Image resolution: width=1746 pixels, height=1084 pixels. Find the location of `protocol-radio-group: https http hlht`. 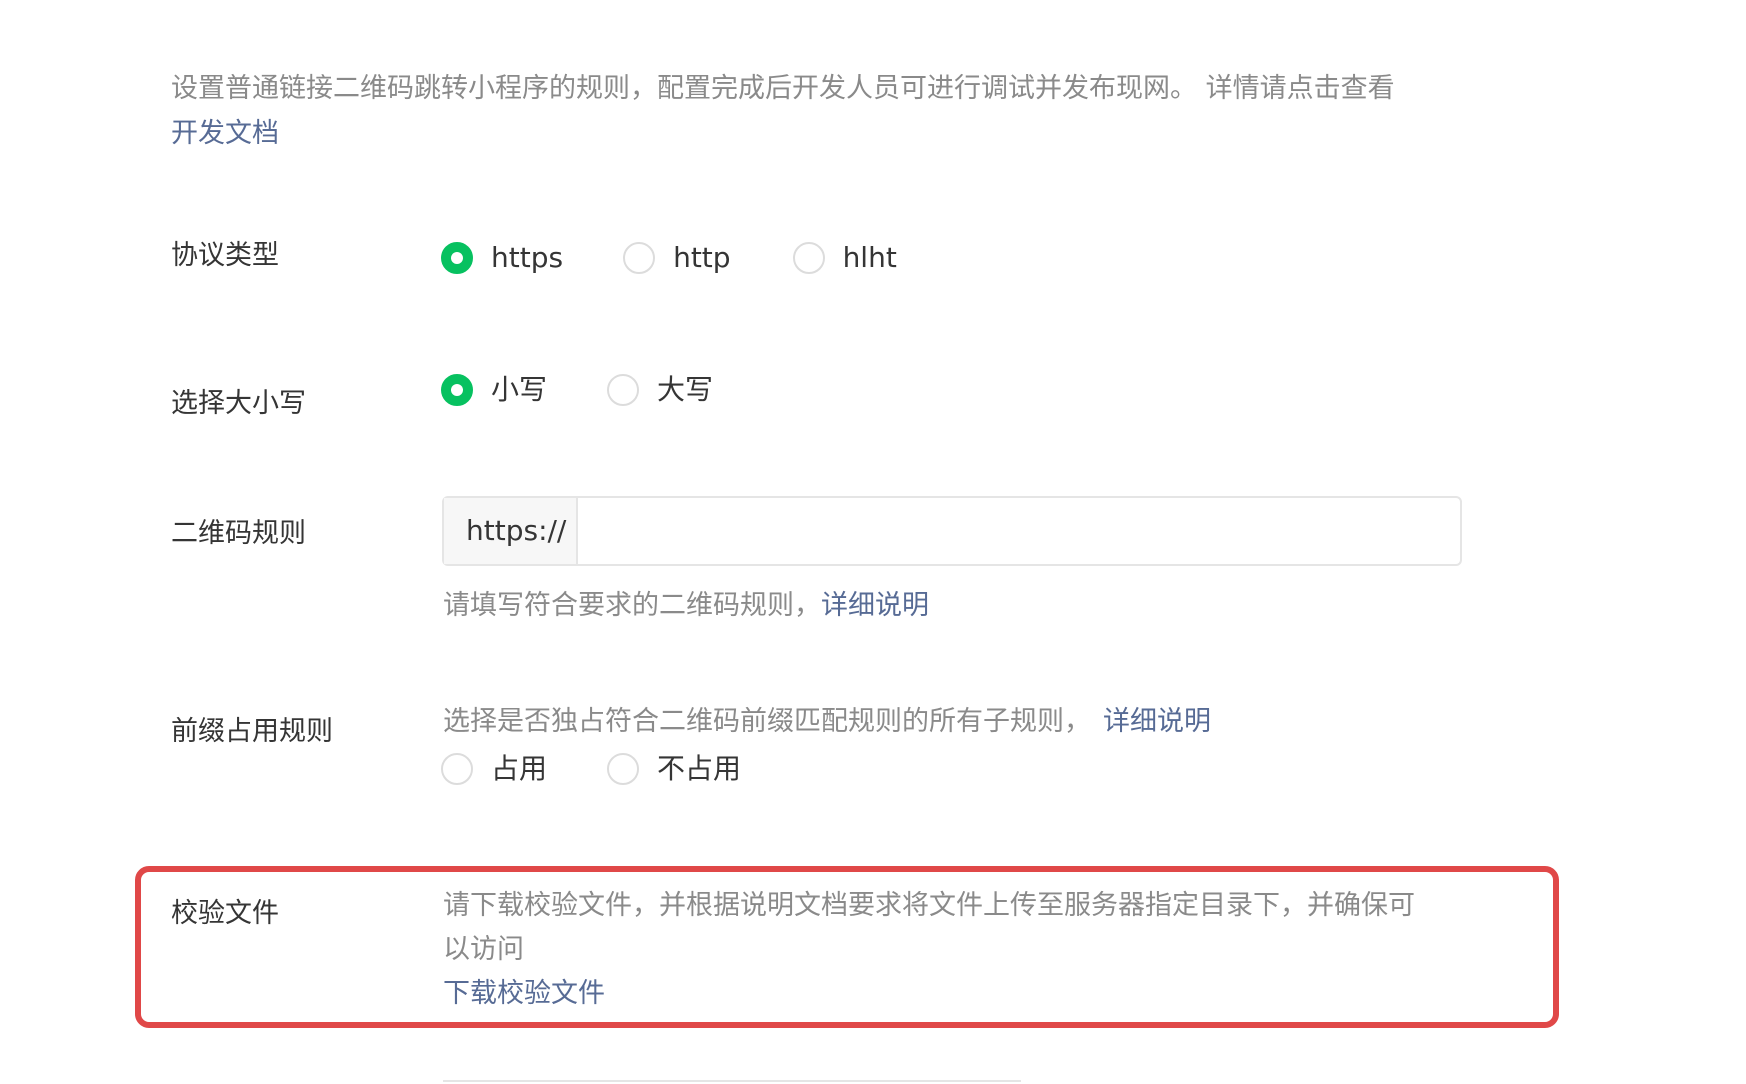

protocol-radio-group: https http hlht is located at coordinates (669, 258).